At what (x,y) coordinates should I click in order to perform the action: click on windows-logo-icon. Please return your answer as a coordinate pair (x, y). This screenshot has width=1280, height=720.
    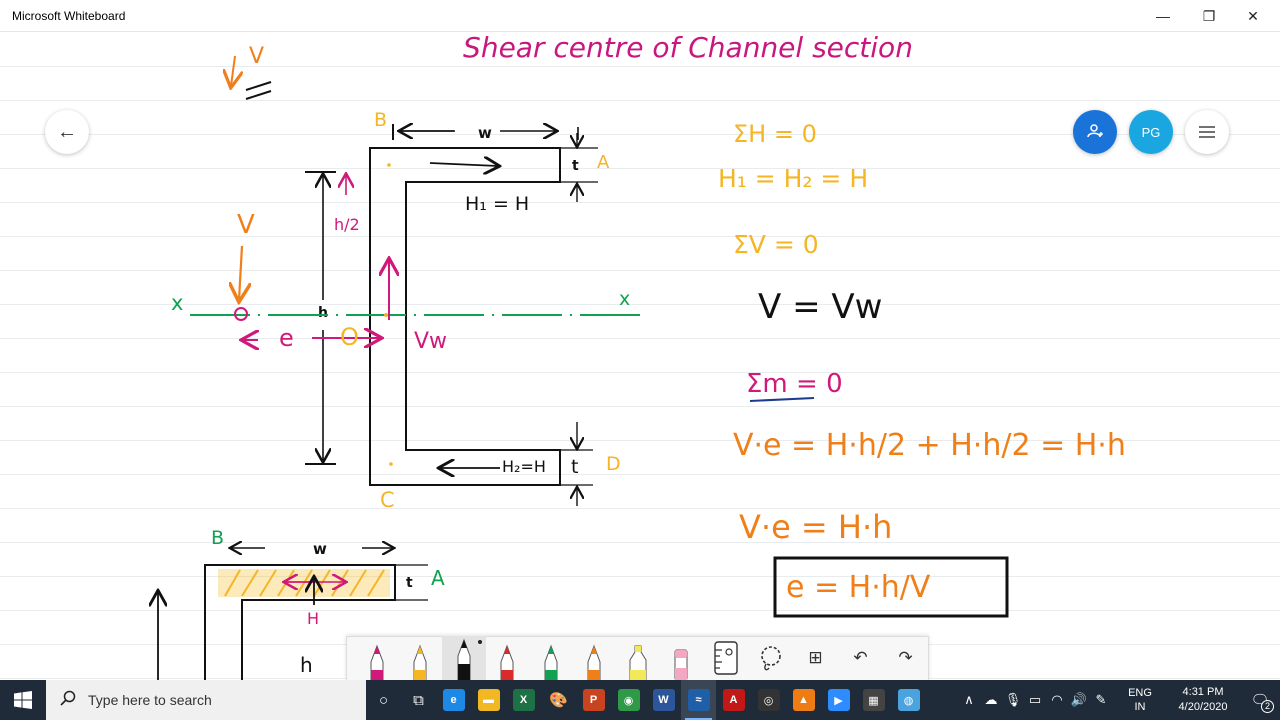
    Looking at the image, I should click on (23, 700).